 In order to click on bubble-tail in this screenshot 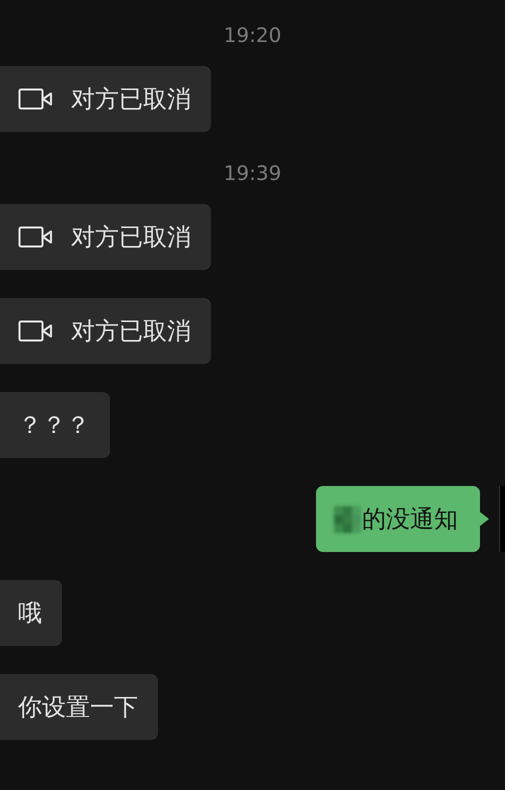, I will do `click(484, 519)`.